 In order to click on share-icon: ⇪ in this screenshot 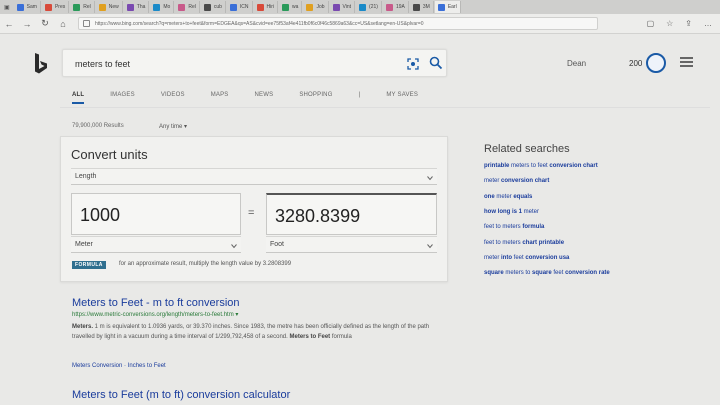, I will do `click(688, 23)`.